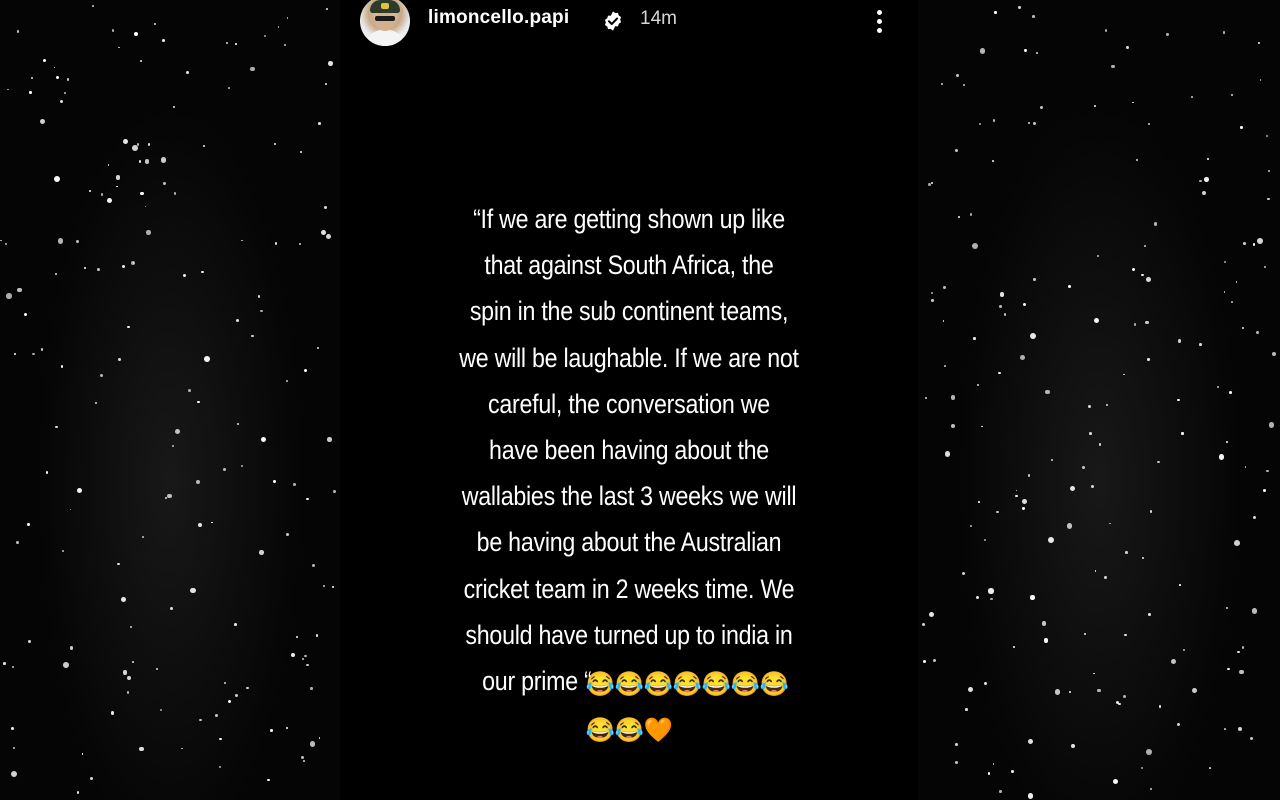 This screenshot has height=800, width=1280. I want to click on avatar-shirt, so click(385, 38).